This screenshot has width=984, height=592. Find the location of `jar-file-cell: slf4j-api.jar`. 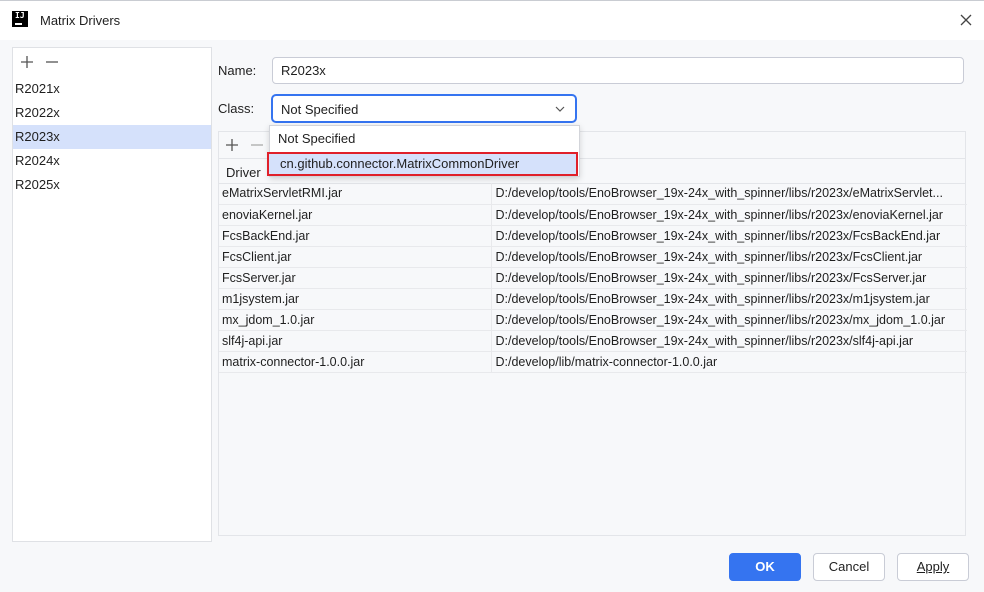

jar-file-cell: slf4j-api.jar is located at coordinates (355, 341).